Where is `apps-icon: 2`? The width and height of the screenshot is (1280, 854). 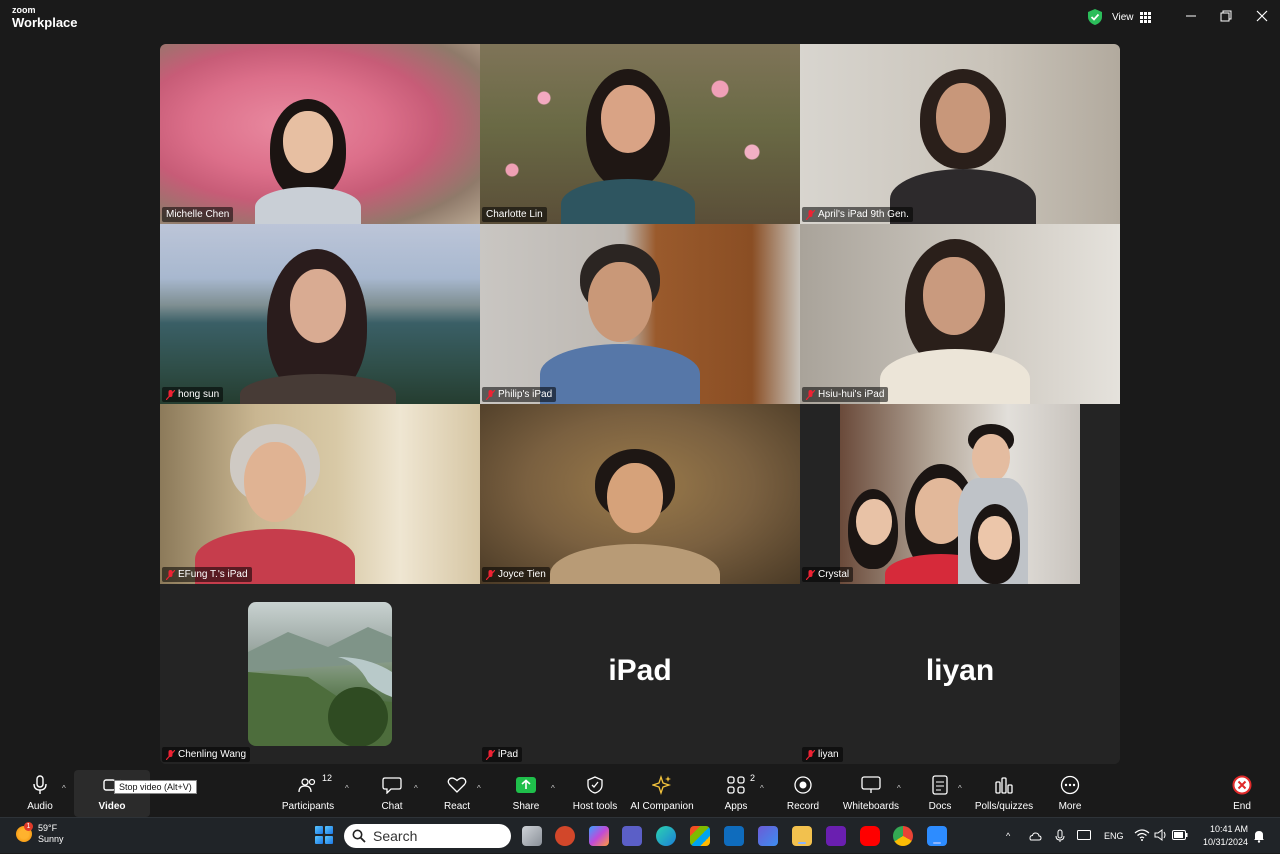 apps-icon: 2 is located at coordinates (740, 784).